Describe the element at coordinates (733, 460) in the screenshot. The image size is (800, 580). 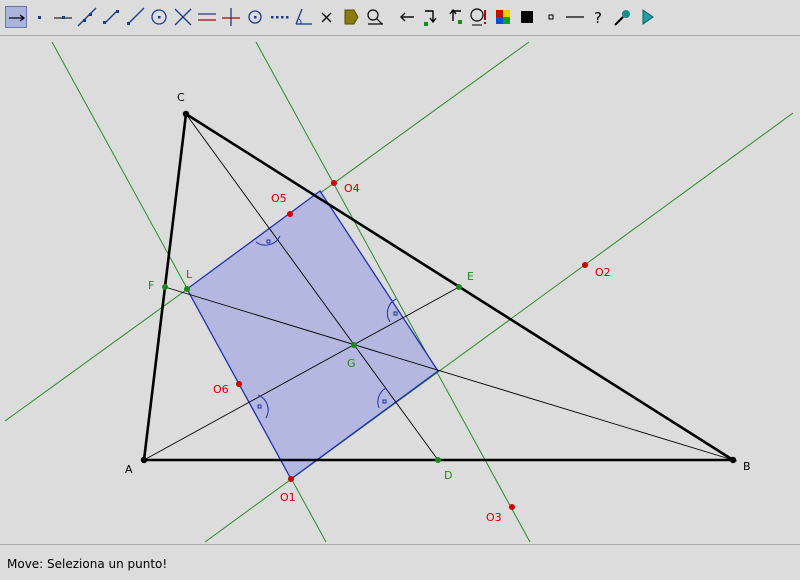
I see `point-b` at that location.